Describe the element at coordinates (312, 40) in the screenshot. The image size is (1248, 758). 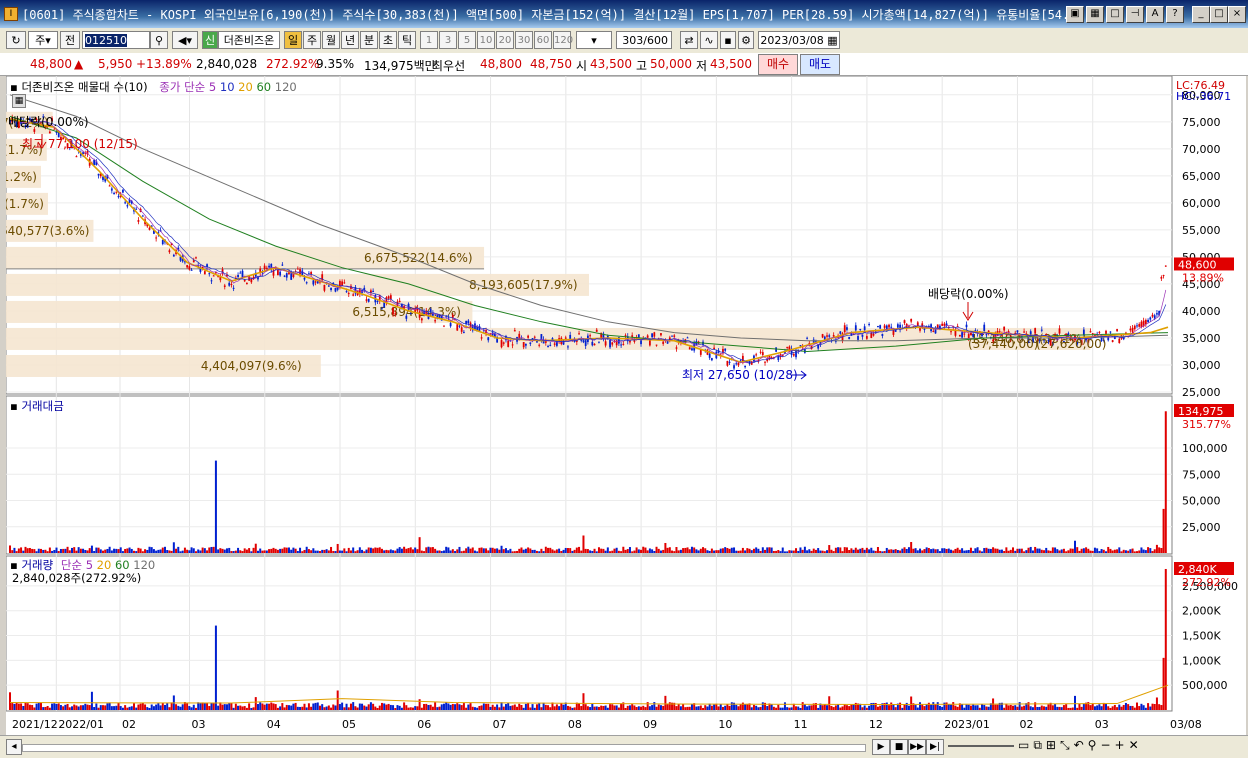
I see `period-tab-1: 주` at that location.